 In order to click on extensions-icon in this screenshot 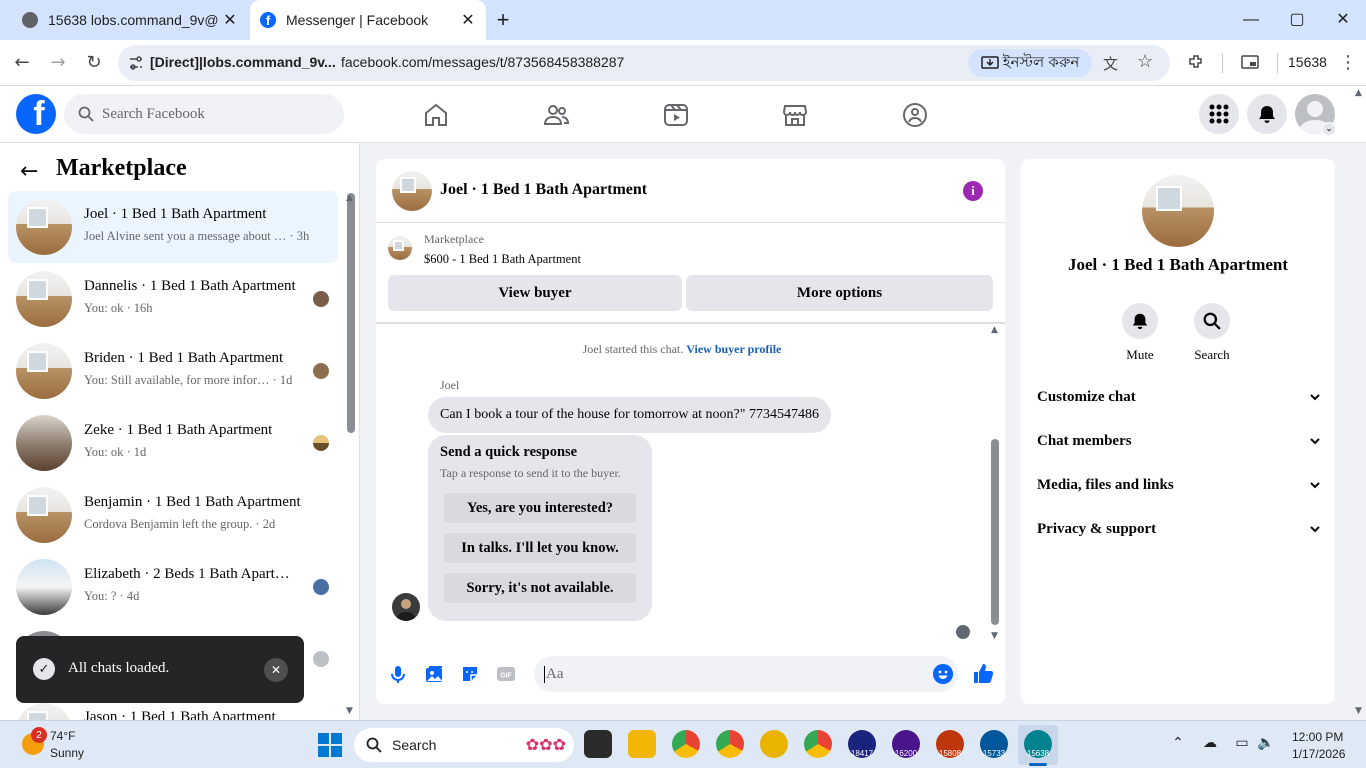, I will do `click(1196, 62)`.